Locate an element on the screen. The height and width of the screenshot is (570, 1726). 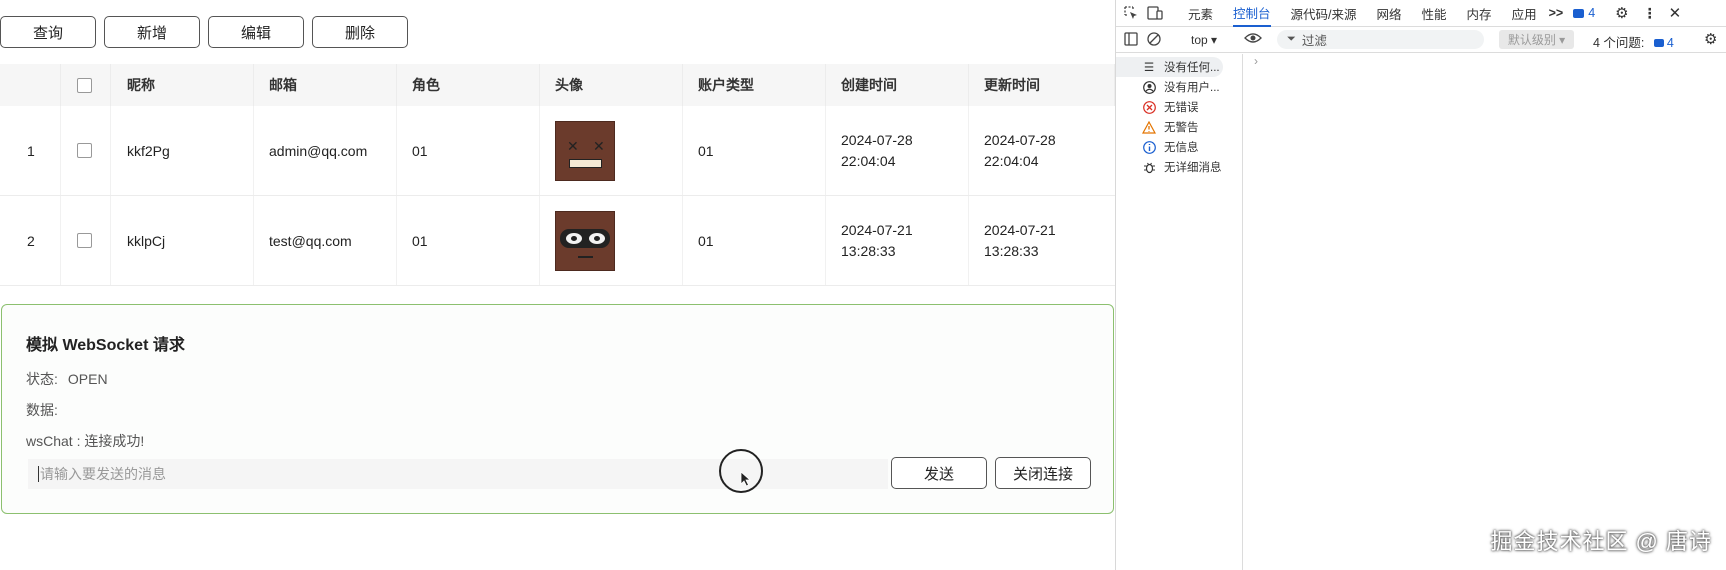
issues-count: 4 is located at coordinates (1663, 43).